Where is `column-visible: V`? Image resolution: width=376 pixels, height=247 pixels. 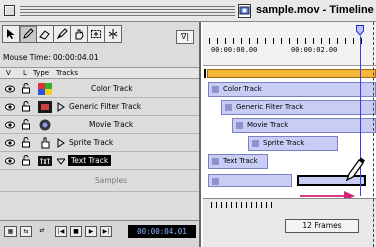
column-visible: V is located at coordinates (8, 73).